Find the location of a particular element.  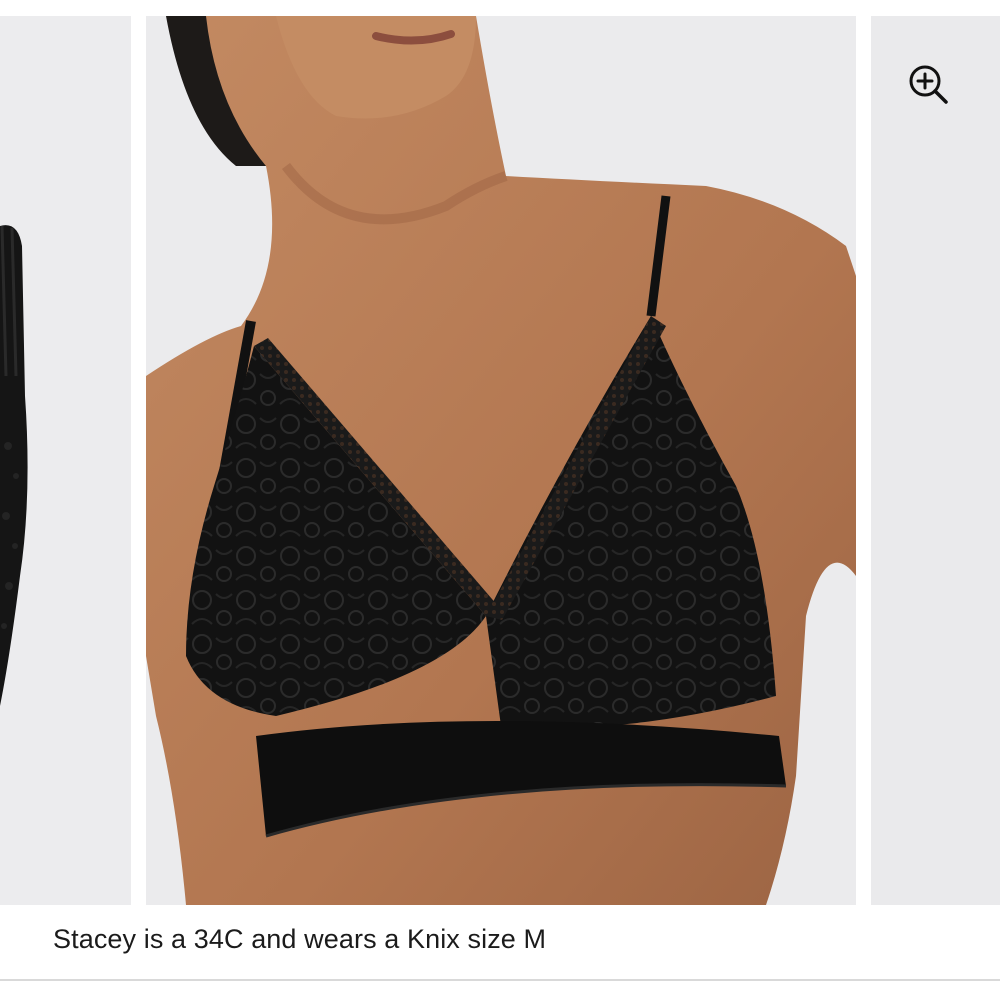

next-image-background is located at coordinates (935, 460).